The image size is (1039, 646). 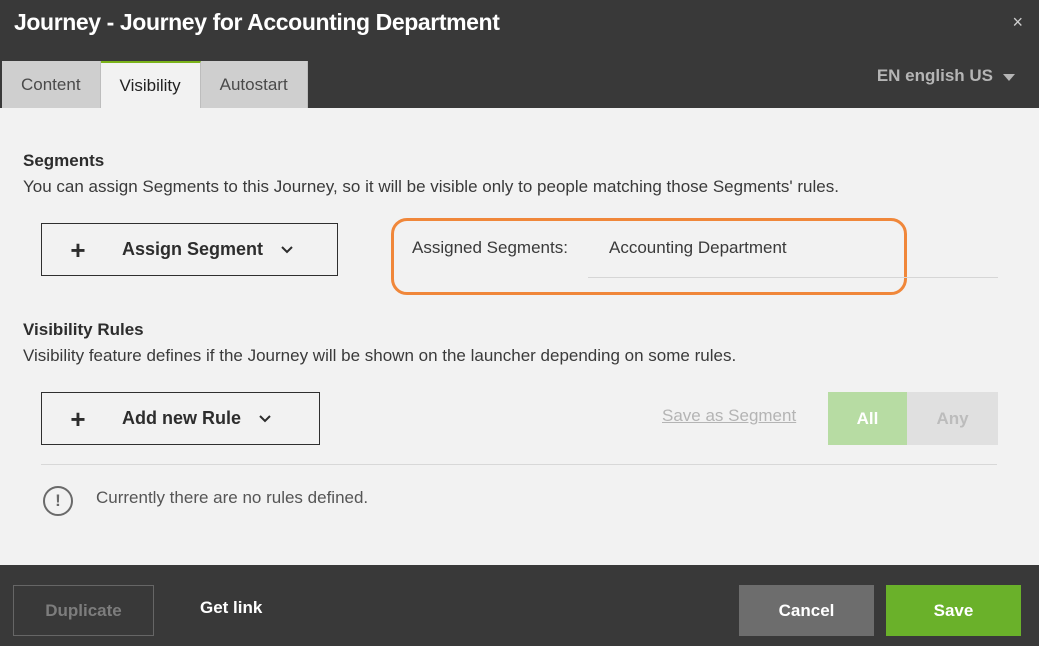 I want to click on tab-content: Content, so click(x=51, y=84).